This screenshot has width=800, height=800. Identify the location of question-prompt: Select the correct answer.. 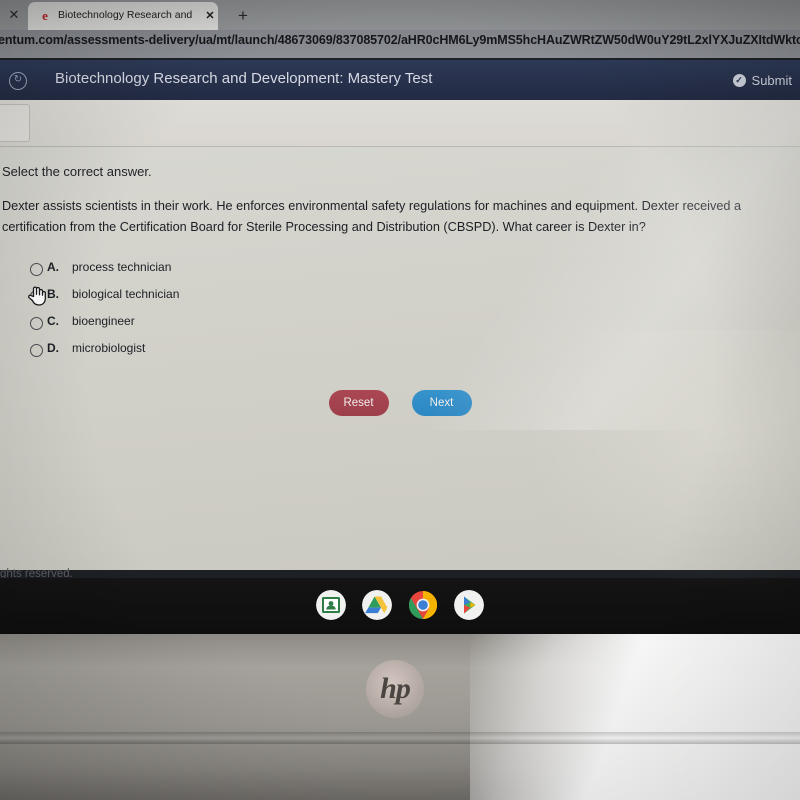
(77, 171).